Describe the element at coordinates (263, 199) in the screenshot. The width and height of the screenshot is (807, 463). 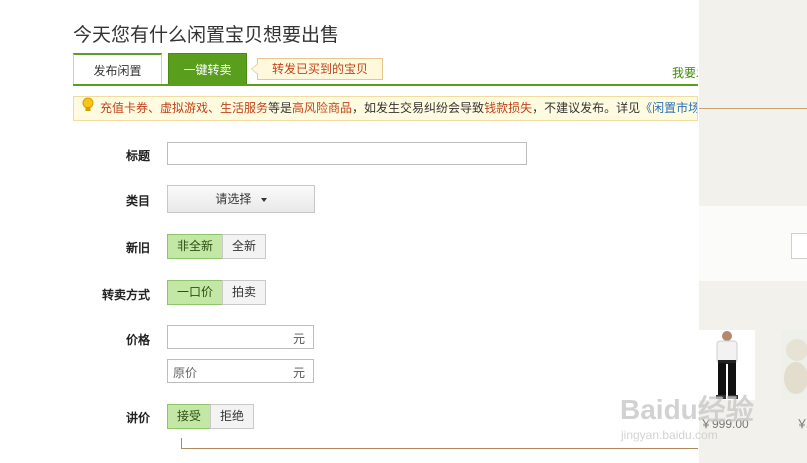
I see `caret-down-icon` at that location.